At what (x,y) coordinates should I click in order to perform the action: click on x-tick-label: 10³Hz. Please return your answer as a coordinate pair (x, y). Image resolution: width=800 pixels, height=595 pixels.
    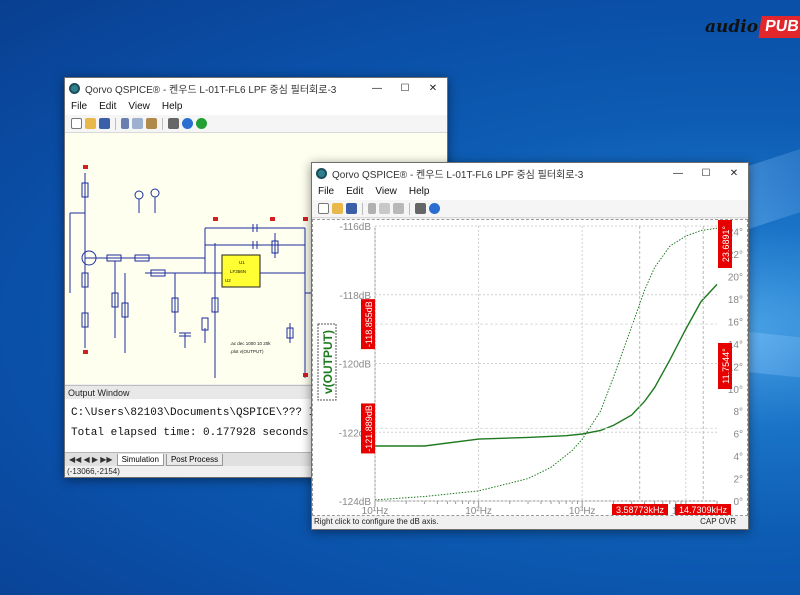
    Looking at the image, I should click on (582, 510).